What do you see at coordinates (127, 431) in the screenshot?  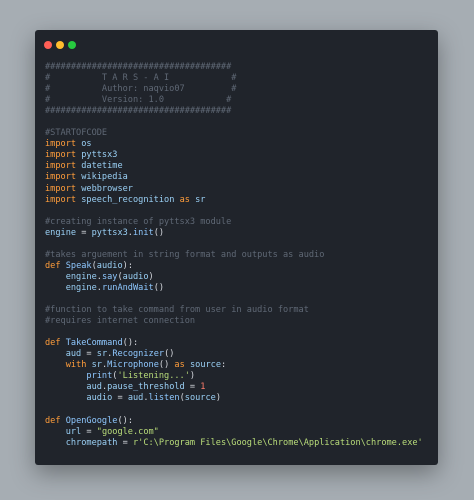 I see `code-token: "google.com"` at bounding box center [127, 431].